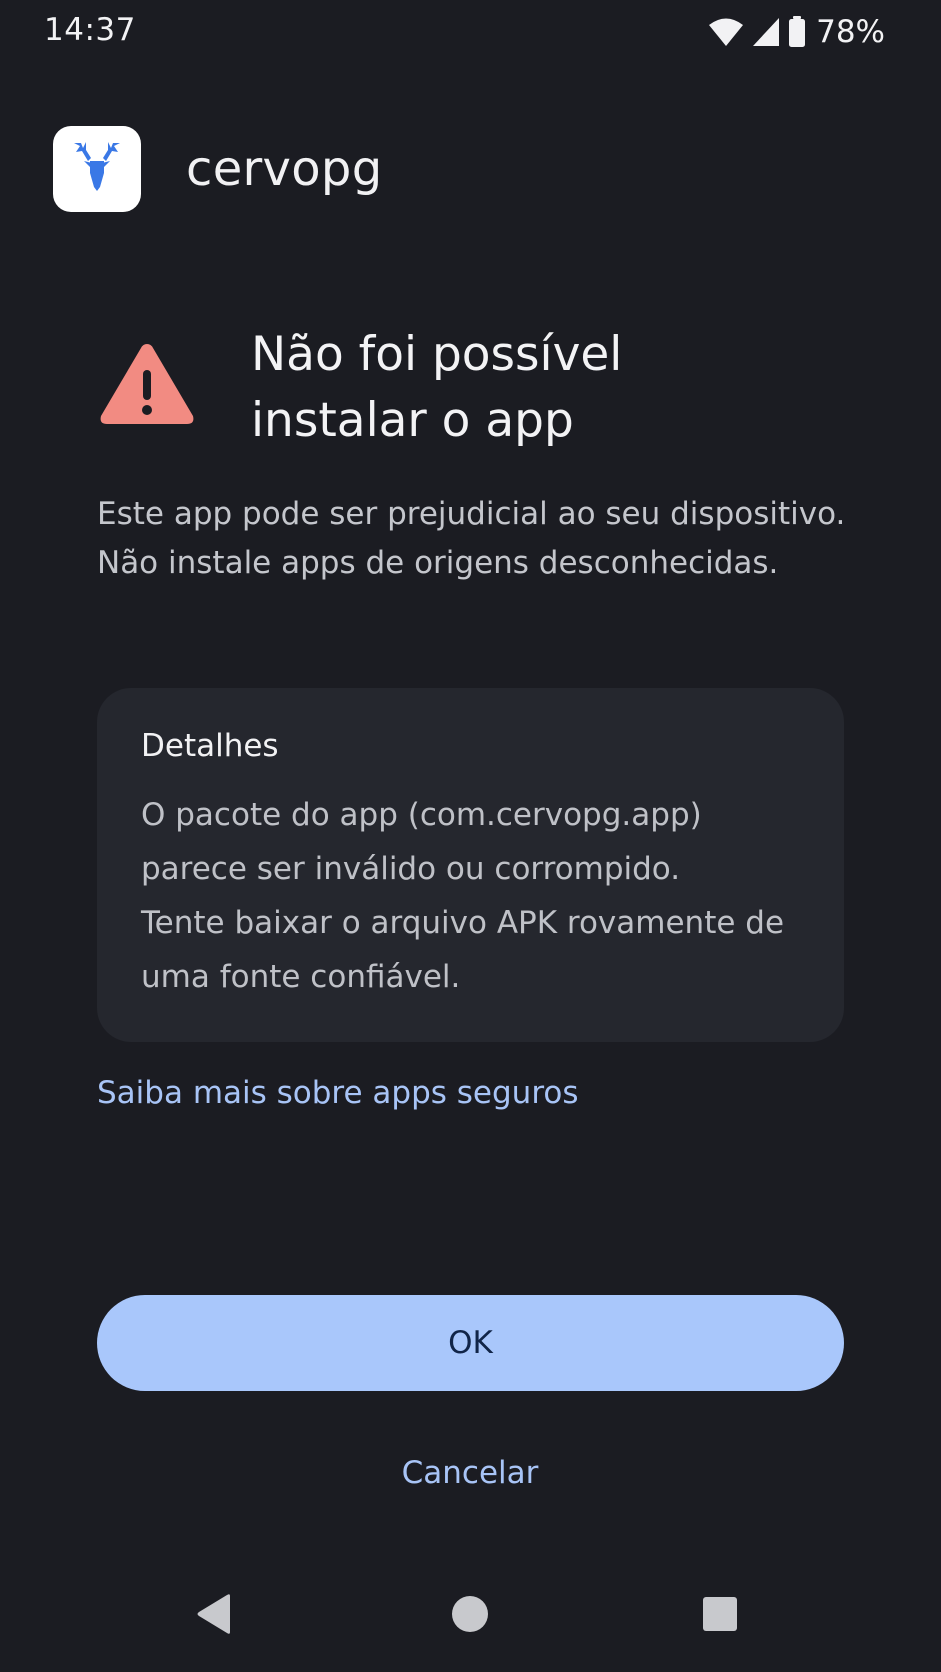 This screenshot has height=1672, width=941. Describe the element at coordinates (284, 169) in the screenshot. I see `app-name: cervopg` at that location.